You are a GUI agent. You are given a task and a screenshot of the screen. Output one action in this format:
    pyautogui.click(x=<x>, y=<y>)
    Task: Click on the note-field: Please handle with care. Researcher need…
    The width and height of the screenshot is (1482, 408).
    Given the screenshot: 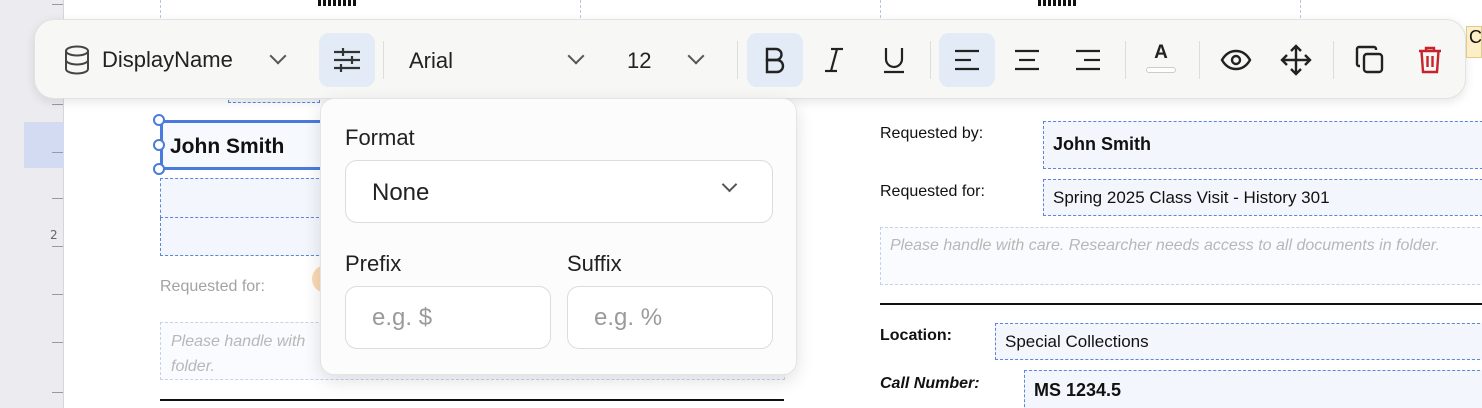 What is the action you would take?
    pyautogui.click(x=1181, y=256)
    